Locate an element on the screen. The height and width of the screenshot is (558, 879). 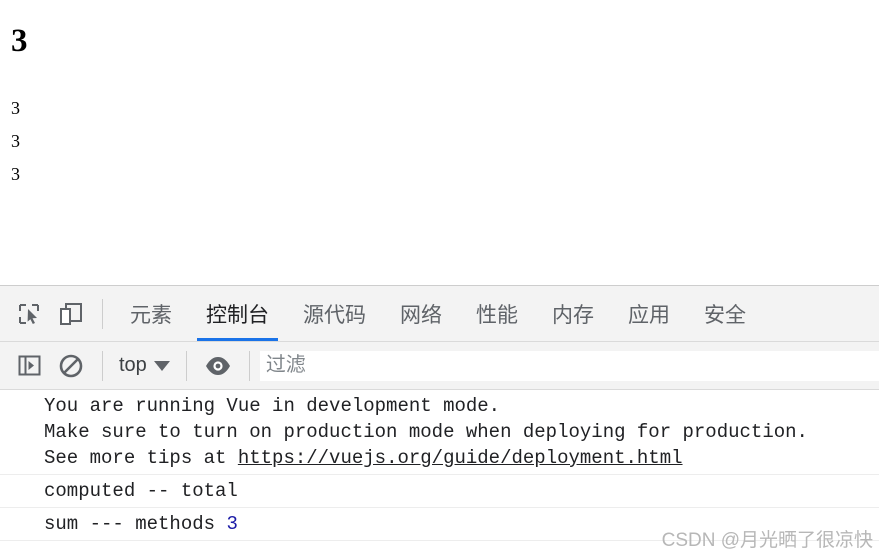
console-context-selector: top is located at coordinates (144, 365).